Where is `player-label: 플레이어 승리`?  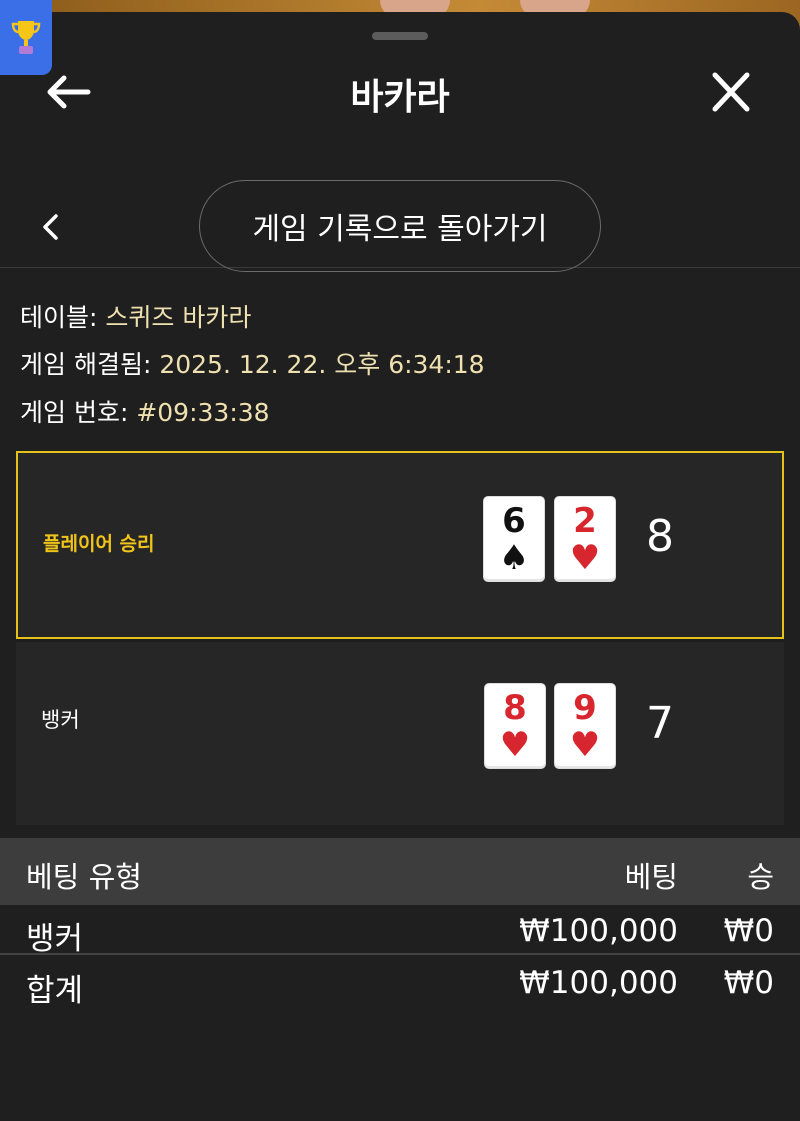
player-label: 플레이어 승리 is located at coordinates (99, 544).